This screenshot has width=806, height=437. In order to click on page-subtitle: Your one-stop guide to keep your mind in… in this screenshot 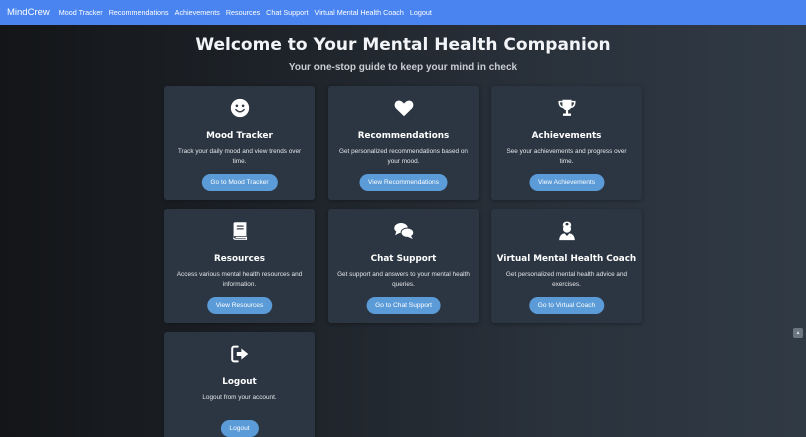, I will do `click(403, 67)`.